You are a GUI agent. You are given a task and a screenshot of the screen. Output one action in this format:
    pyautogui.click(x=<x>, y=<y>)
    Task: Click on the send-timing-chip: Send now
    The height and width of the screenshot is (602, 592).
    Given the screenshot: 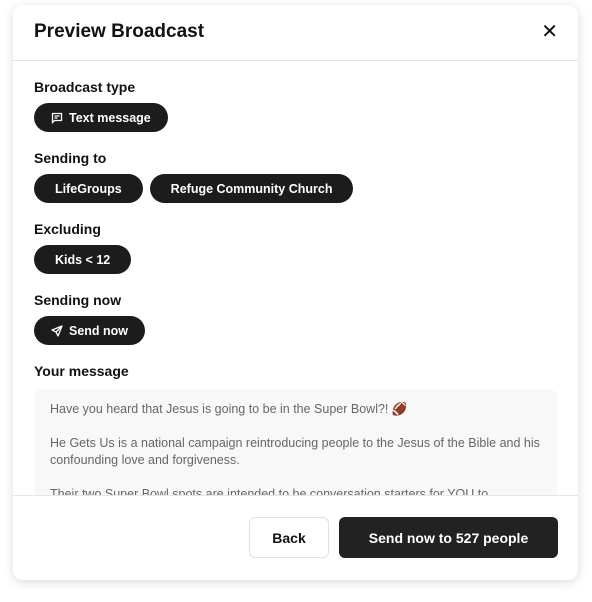 What is the action you would take?
    pyautogui.click(x=90, y=330)
    